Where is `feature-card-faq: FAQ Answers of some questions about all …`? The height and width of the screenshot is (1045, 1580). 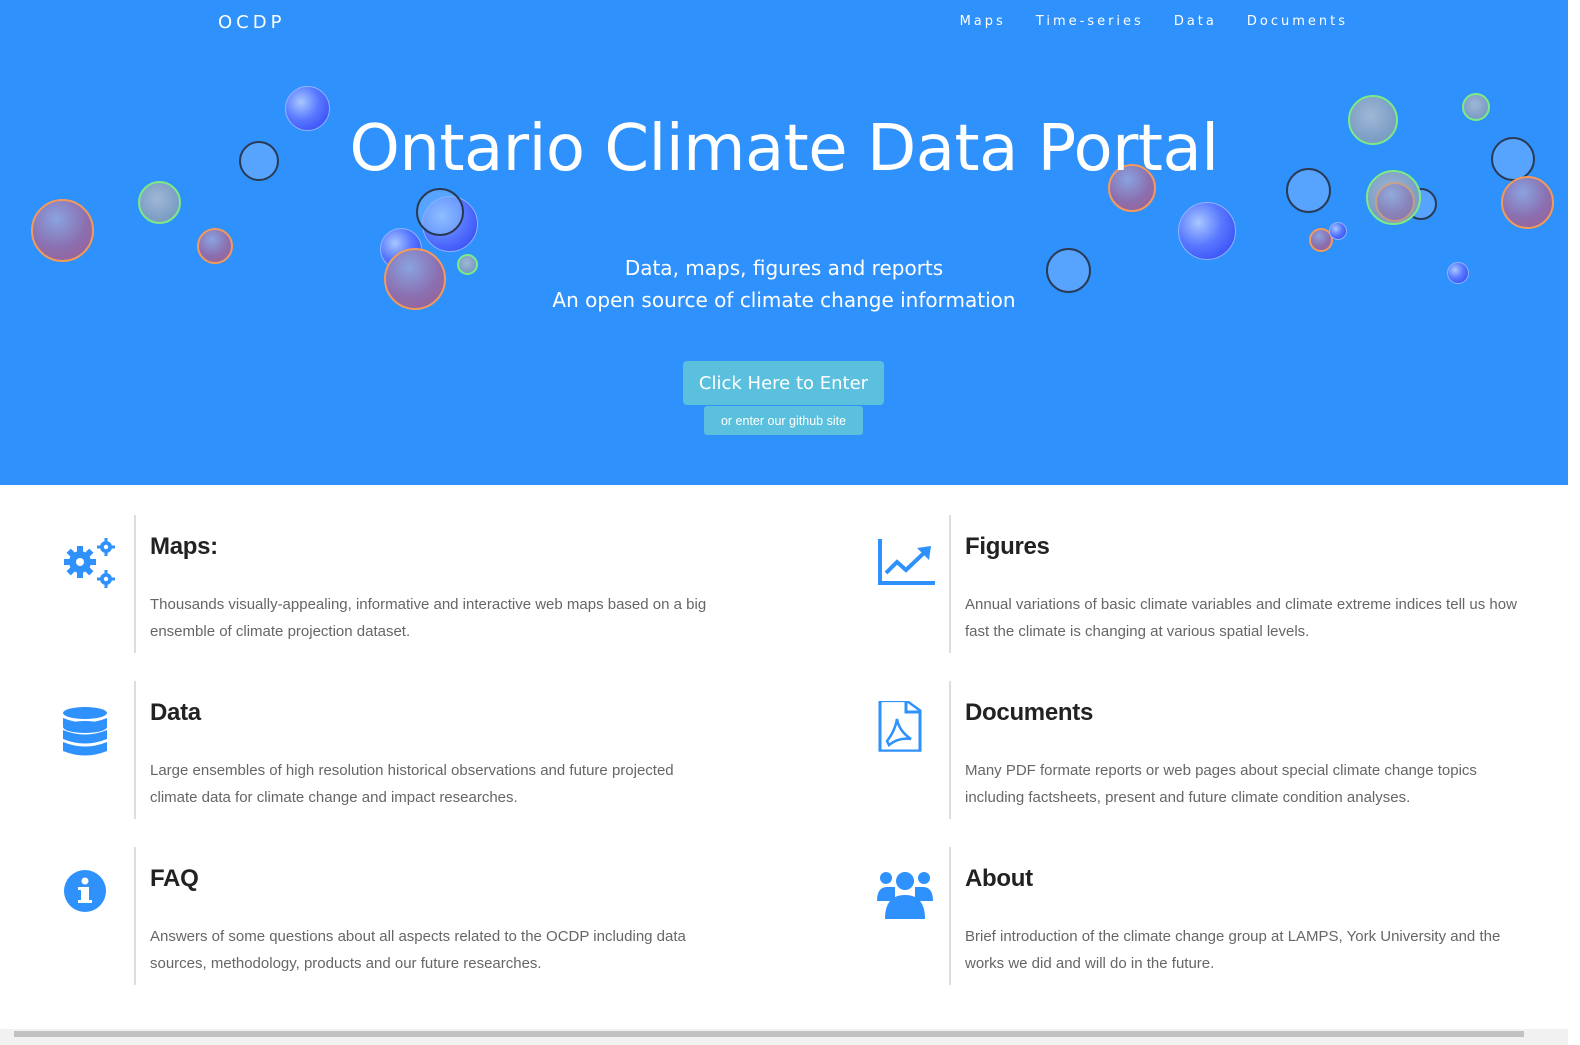
feature-card-faq: FAQ Answers of some questions about all … is located at coordinates (410, 917).